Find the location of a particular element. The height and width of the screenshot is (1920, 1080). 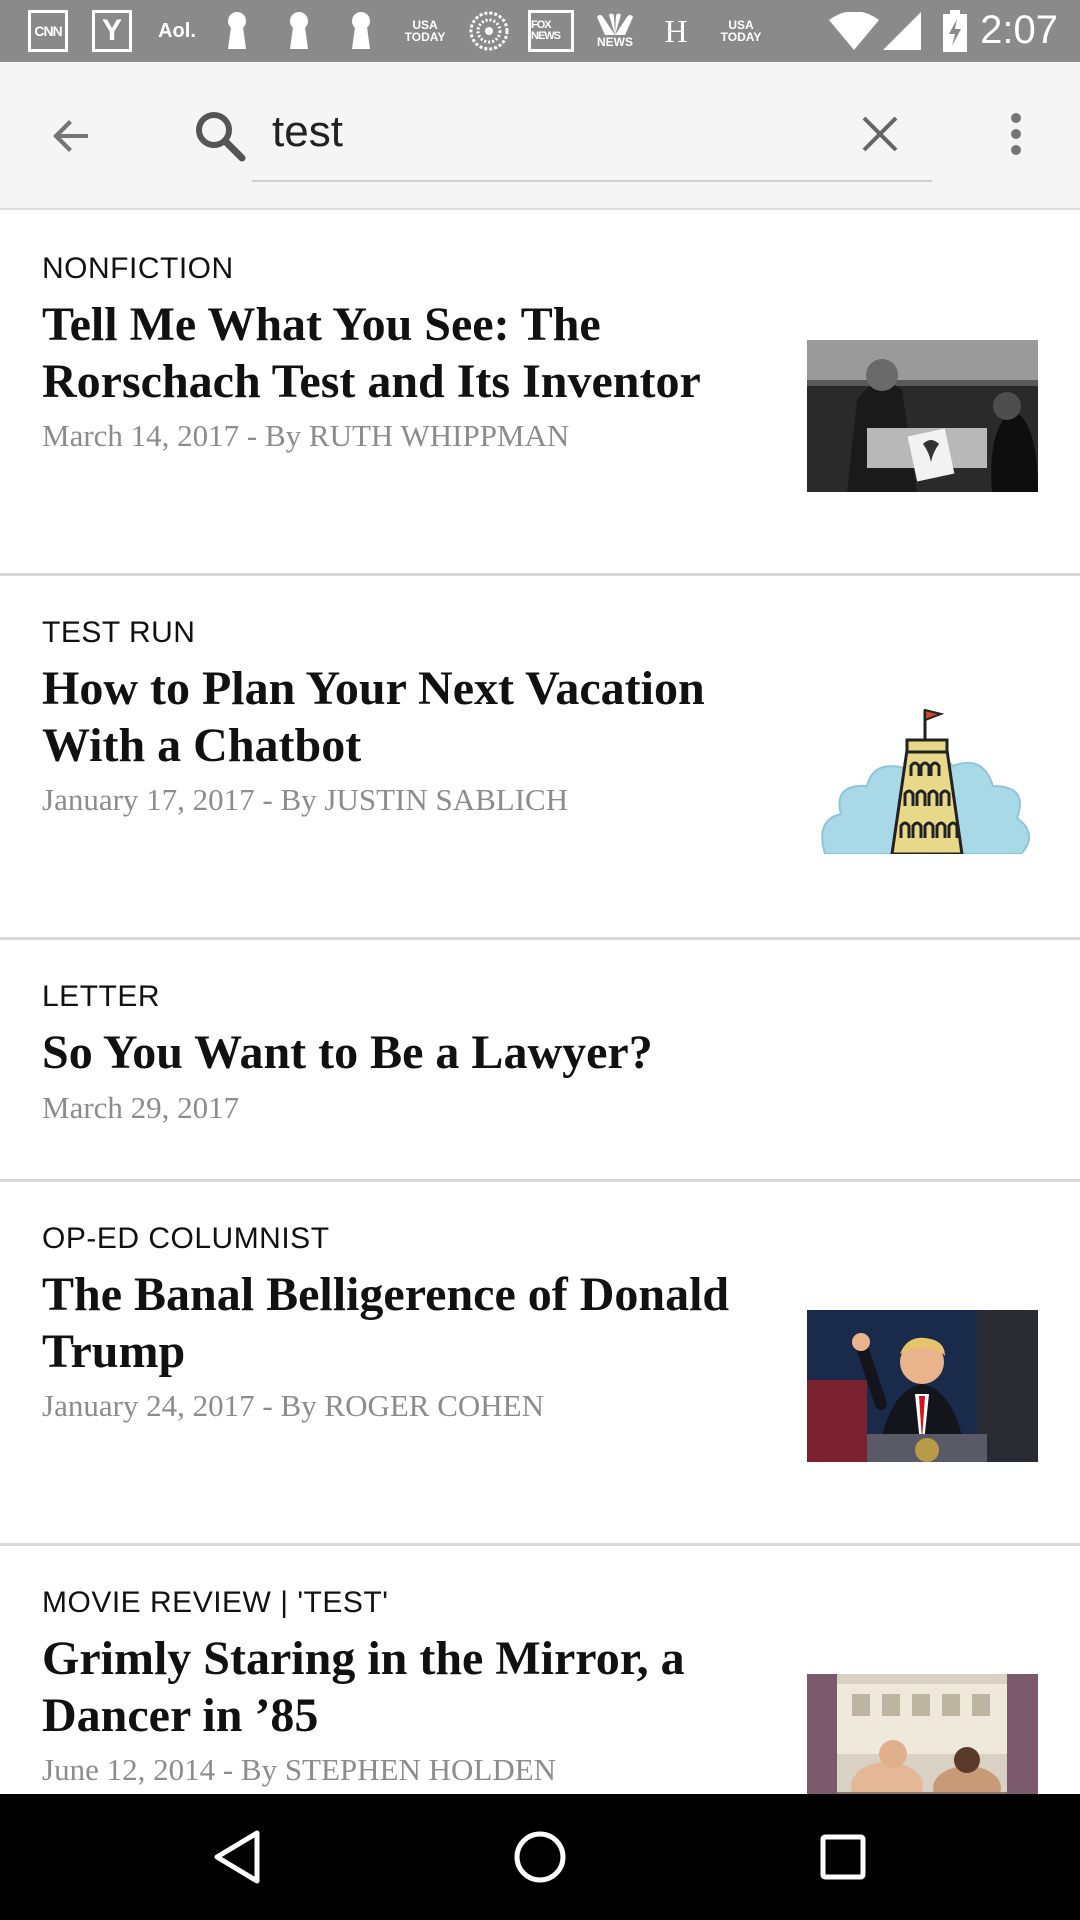

nav-back-button is located at coordinates (237, 1857).